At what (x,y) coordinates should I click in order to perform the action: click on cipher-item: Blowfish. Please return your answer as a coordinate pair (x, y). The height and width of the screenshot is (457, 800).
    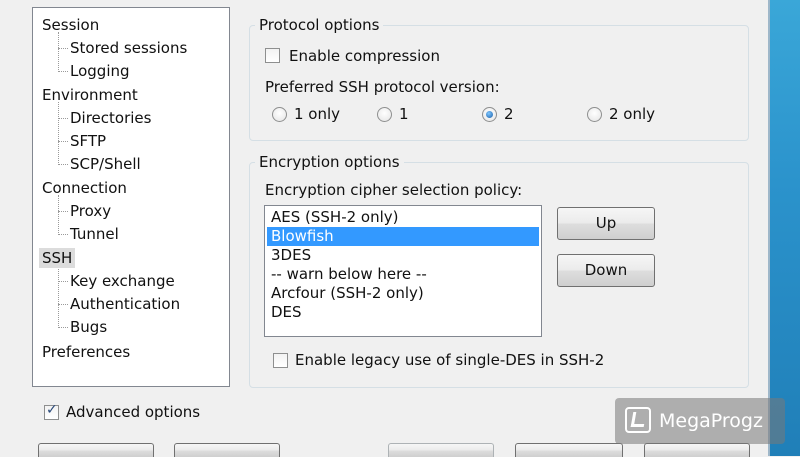
    Looking at the image, I should click on (403, 236).